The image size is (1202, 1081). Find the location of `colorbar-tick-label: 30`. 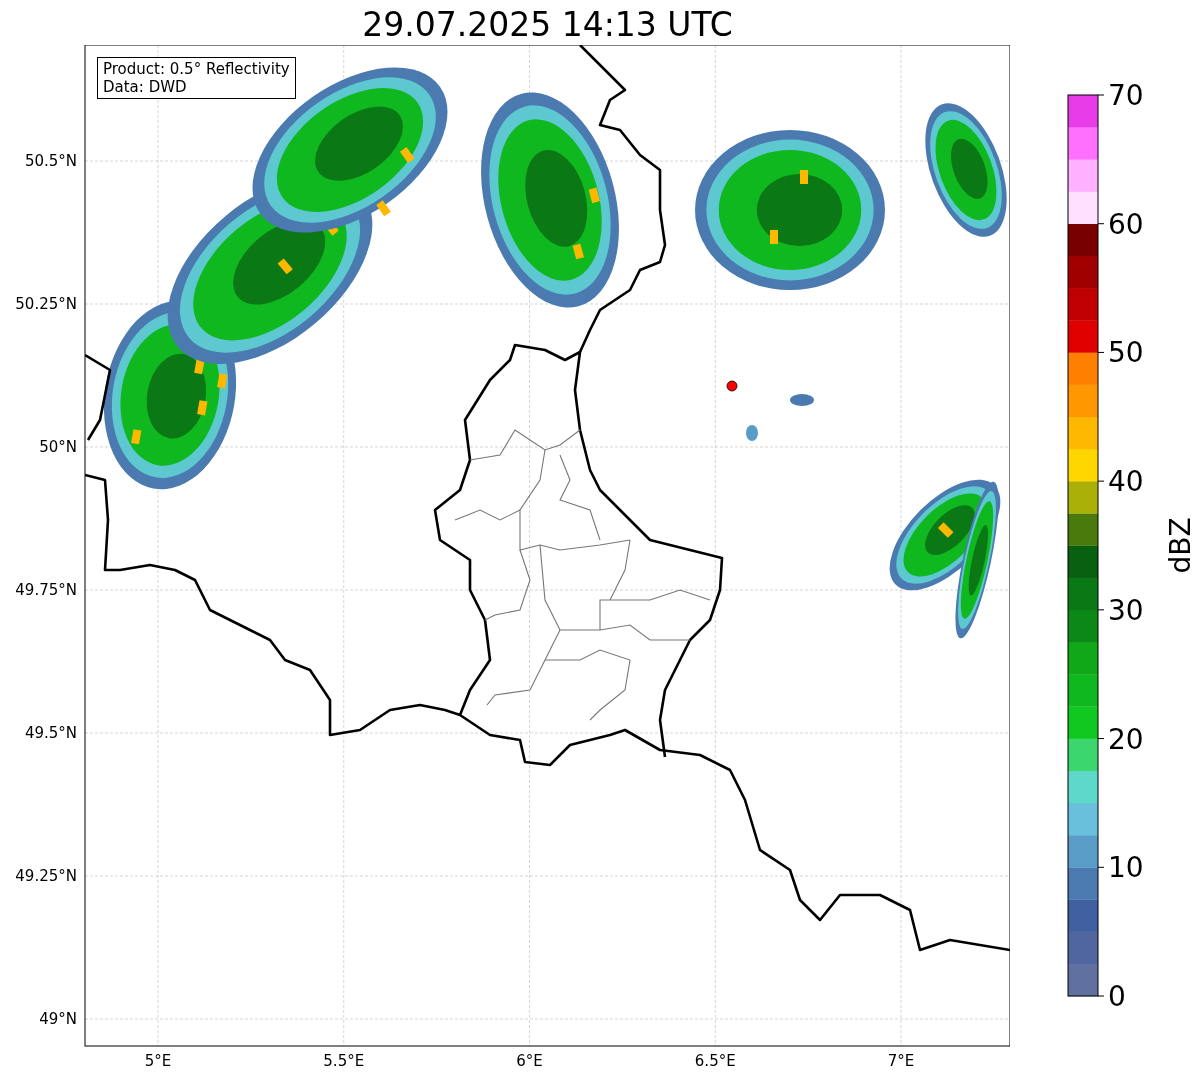

colorbar-tick-label: 30 is located at coordinates (1126, 610).